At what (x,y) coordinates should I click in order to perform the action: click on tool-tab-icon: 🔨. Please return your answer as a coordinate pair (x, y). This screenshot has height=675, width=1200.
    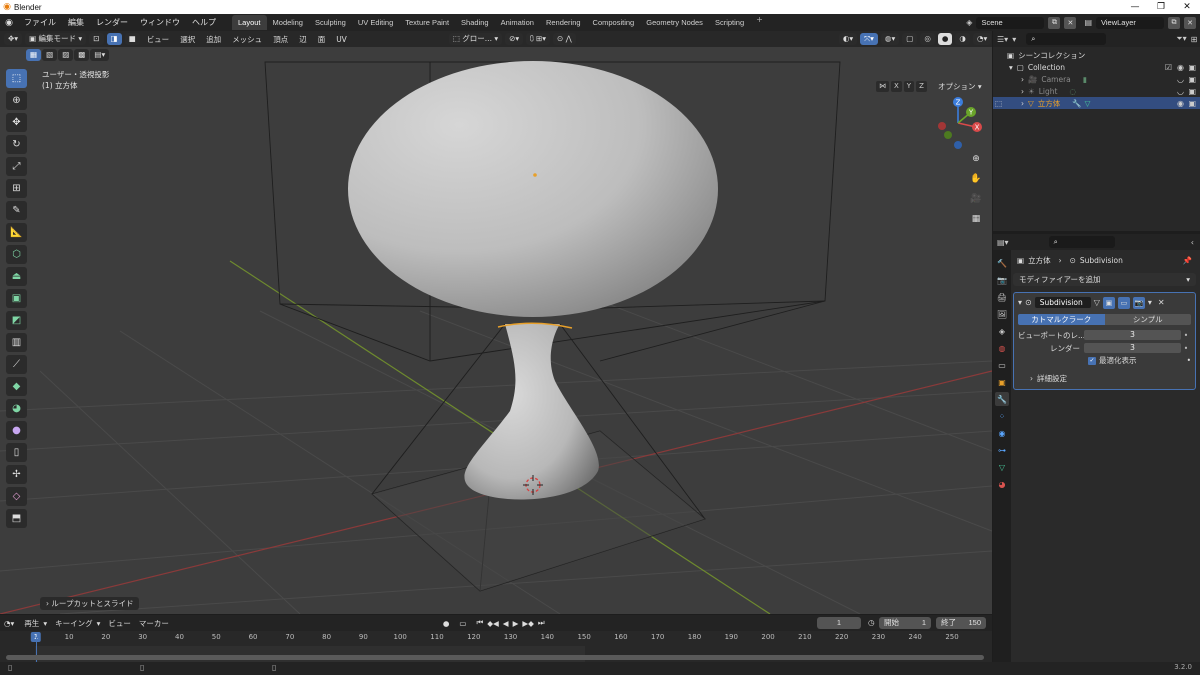
    Looking at the image, I should click on (1002, 263).